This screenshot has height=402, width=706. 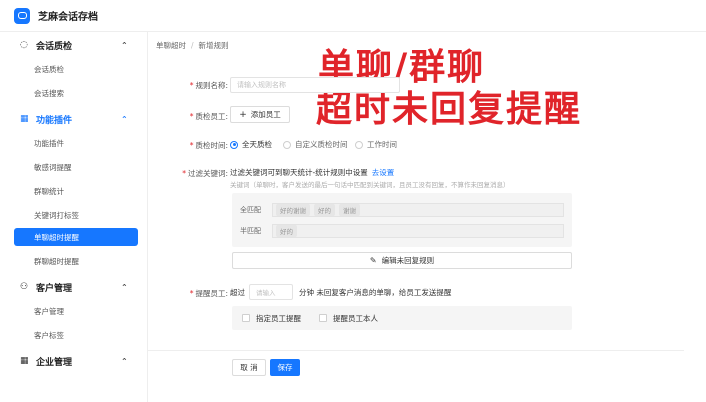 I want to click on half-match-field: 好的, so click(x=418, y=231).